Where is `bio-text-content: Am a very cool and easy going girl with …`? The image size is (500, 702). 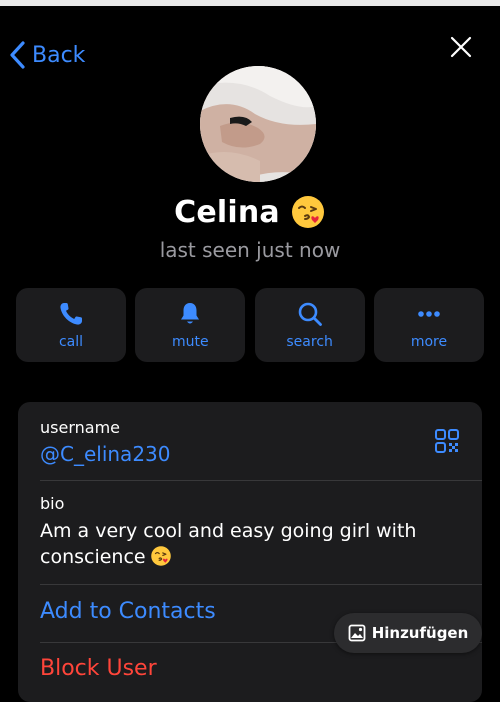
bio-text-content: Am a very cool and easy going girl with … is located at coordinates (228, 544).